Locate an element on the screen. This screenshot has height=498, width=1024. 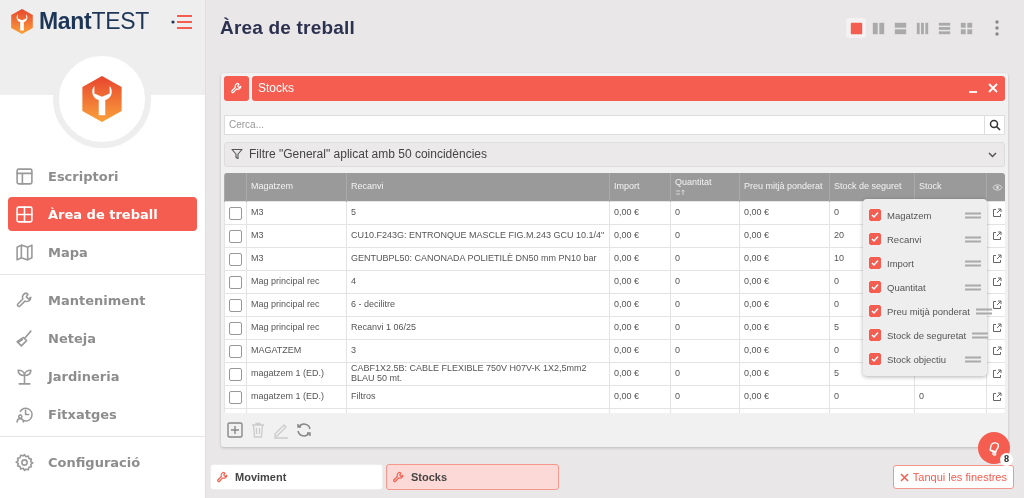
more-icon is located at coordinates (997, 28).